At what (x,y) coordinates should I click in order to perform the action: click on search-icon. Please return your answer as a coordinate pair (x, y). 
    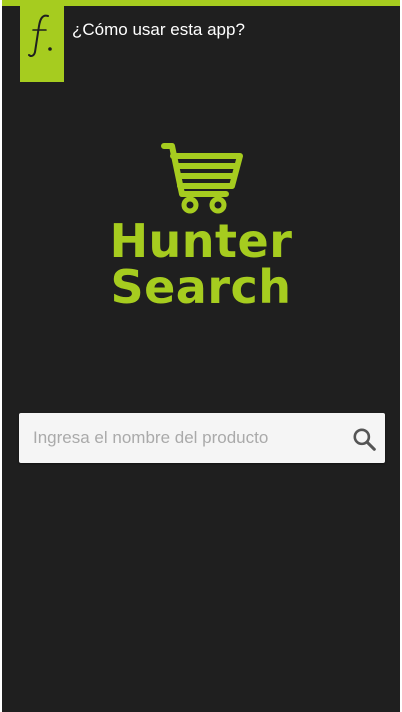
    Looking at the image, I should click on (364, 439).